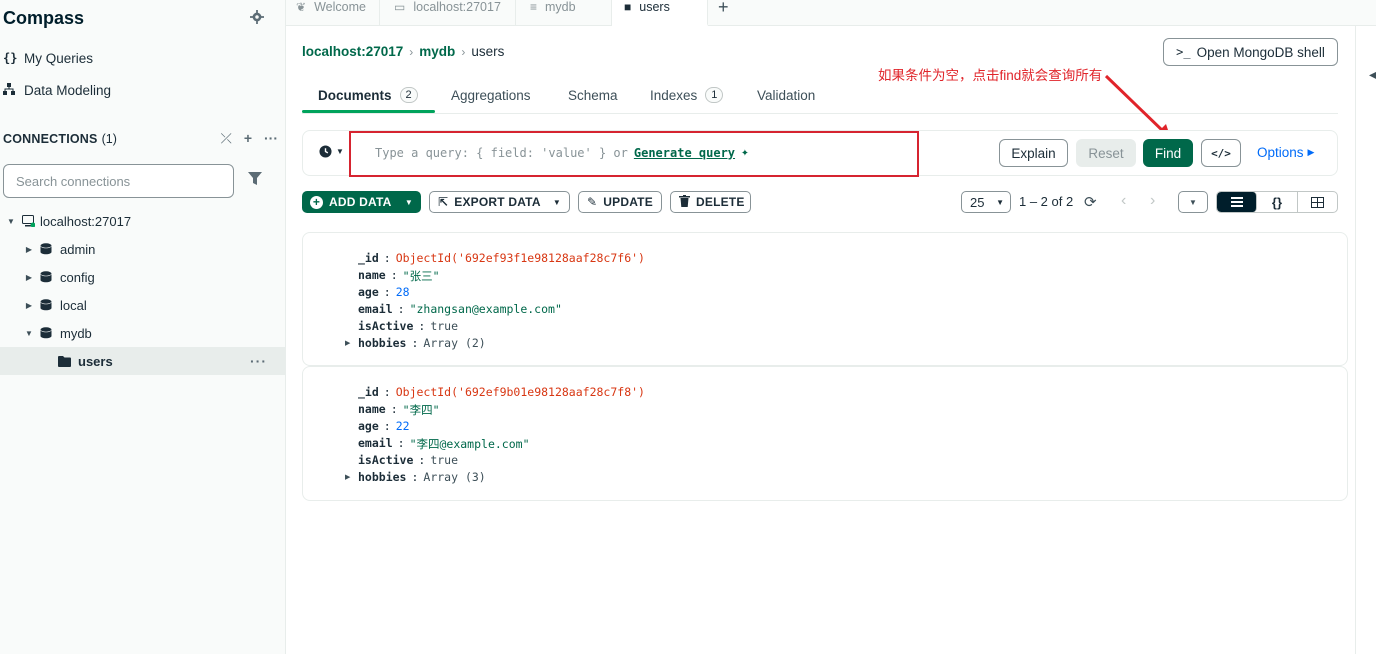 The width and height of the screenshot is (1376, 654). I want to click on collection-menu-icon: ···, so click(258, 361).